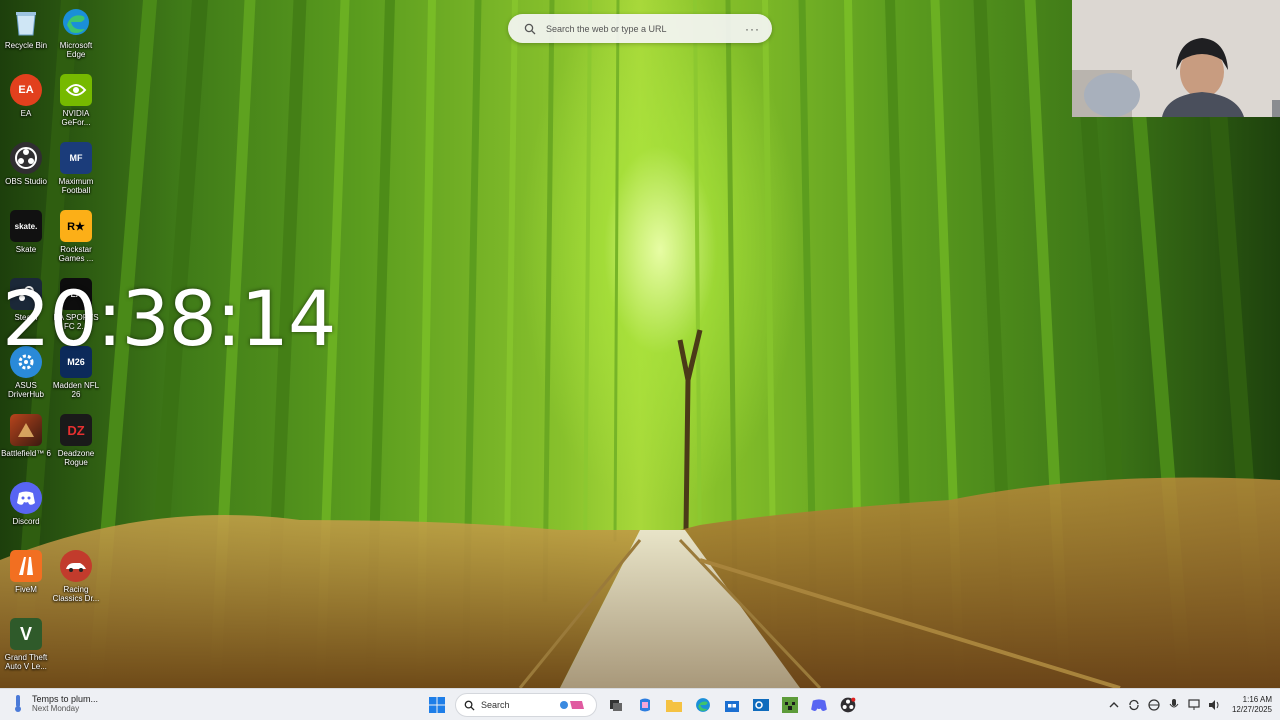  I want to click on discord-taskbar-button, so click(819, 705).